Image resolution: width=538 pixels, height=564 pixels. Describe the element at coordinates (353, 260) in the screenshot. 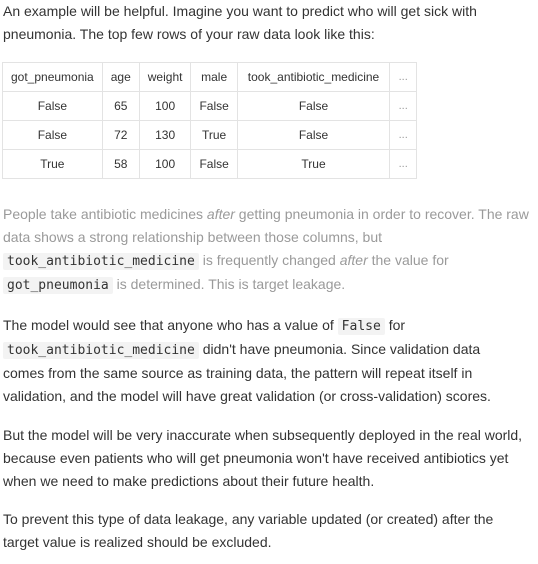

I see `p2-emphasis-after-2: after` at that location.